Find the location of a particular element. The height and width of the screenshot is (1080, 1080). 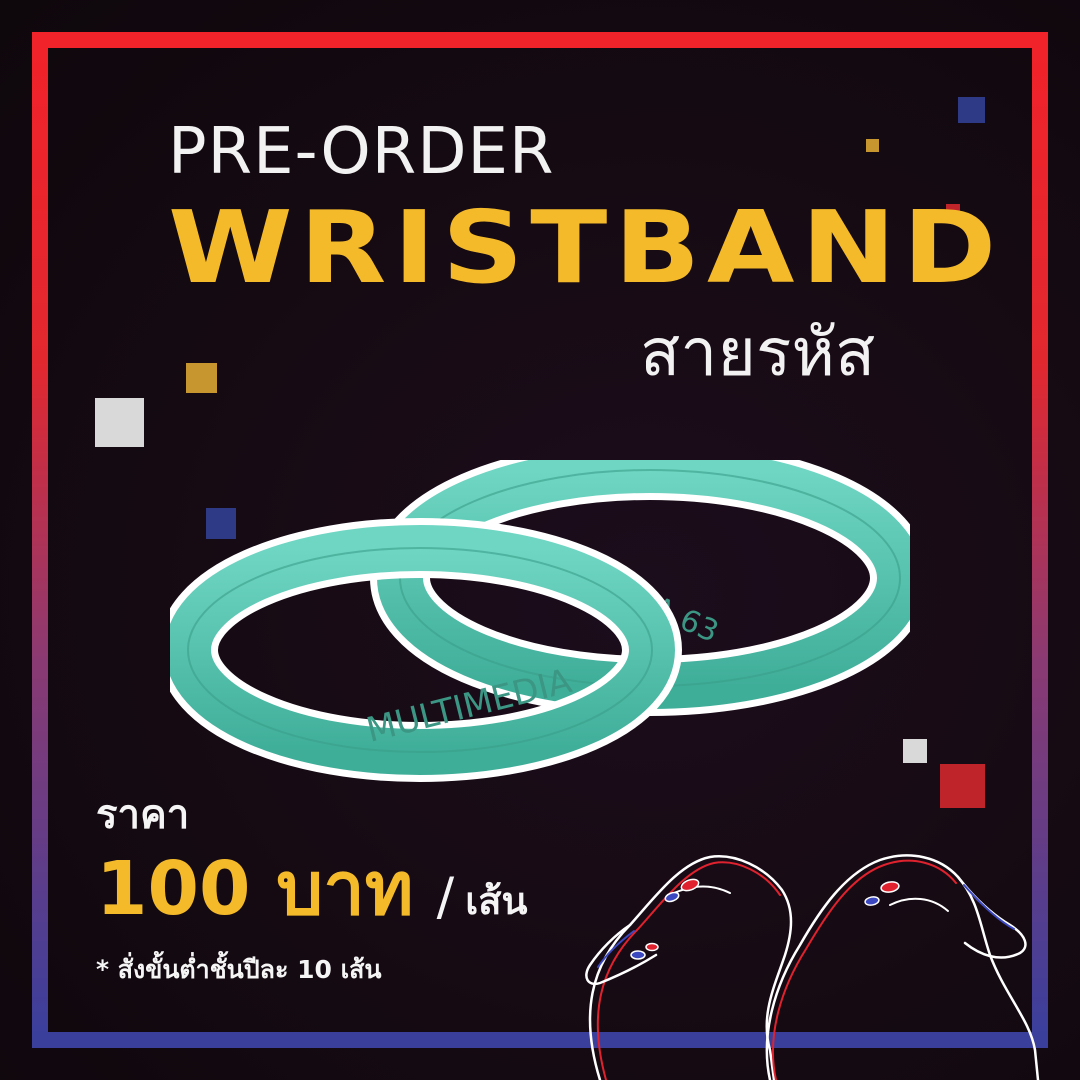

pre-order-heading: PRE-ORDER is located at coordinates (361, 152).